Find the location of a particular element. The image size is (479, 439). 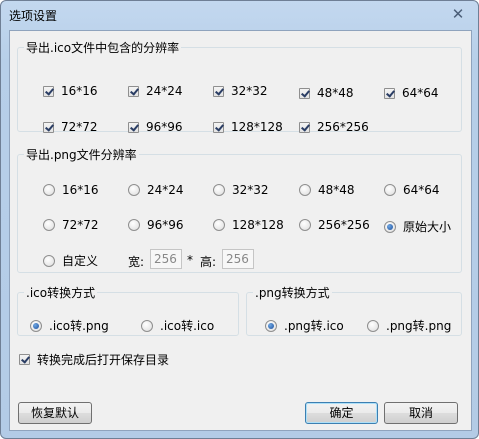

ico-convert-group: .ico转换方式 .ico转.png .ico转.ico is located at coordinates (128, 310).